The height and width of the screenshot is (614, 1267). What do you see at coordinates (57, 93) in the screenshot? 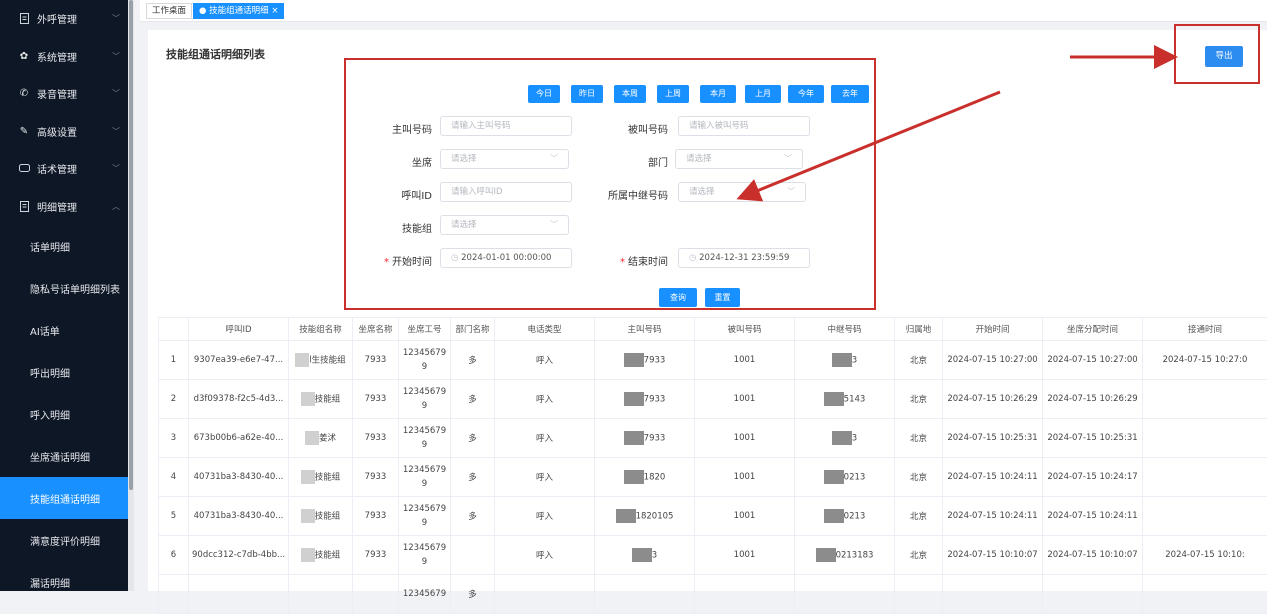
I see `menu-label: 录音管理` at bounding box center [57, 93].